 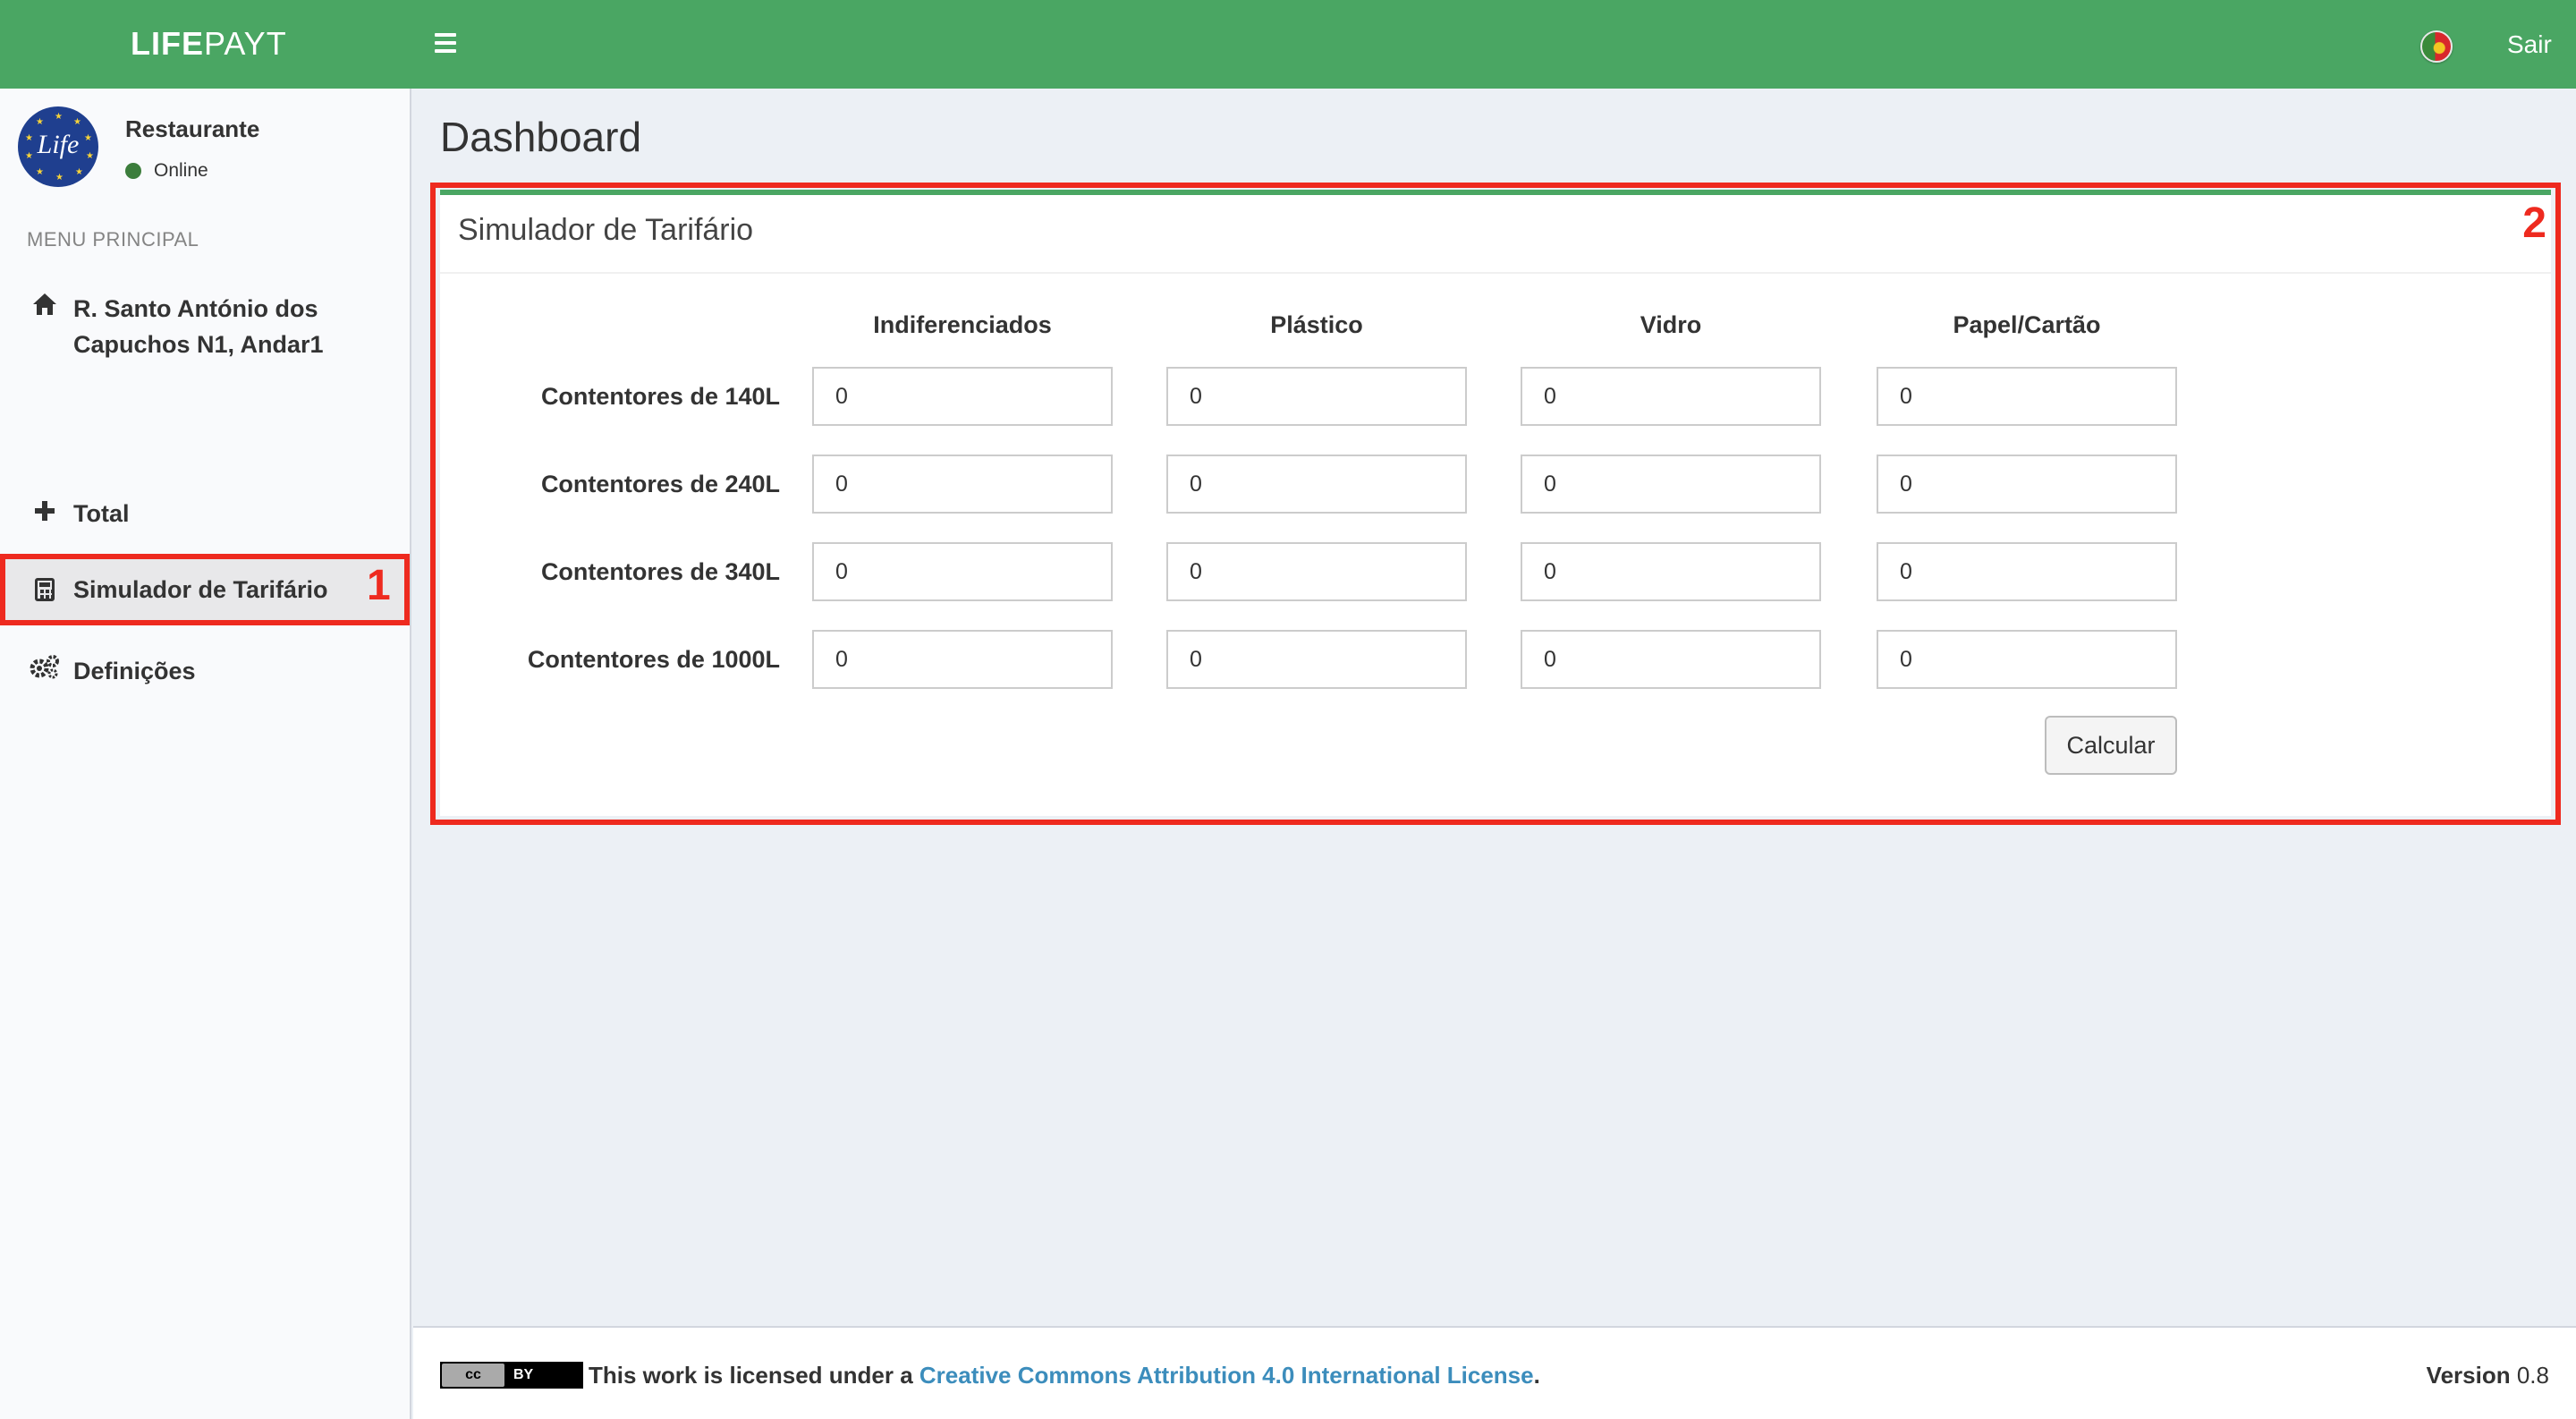 What do you see at coordinates (45, 671) in the screenshot?
I see `gears-icon` at bounding box center [45, 671].